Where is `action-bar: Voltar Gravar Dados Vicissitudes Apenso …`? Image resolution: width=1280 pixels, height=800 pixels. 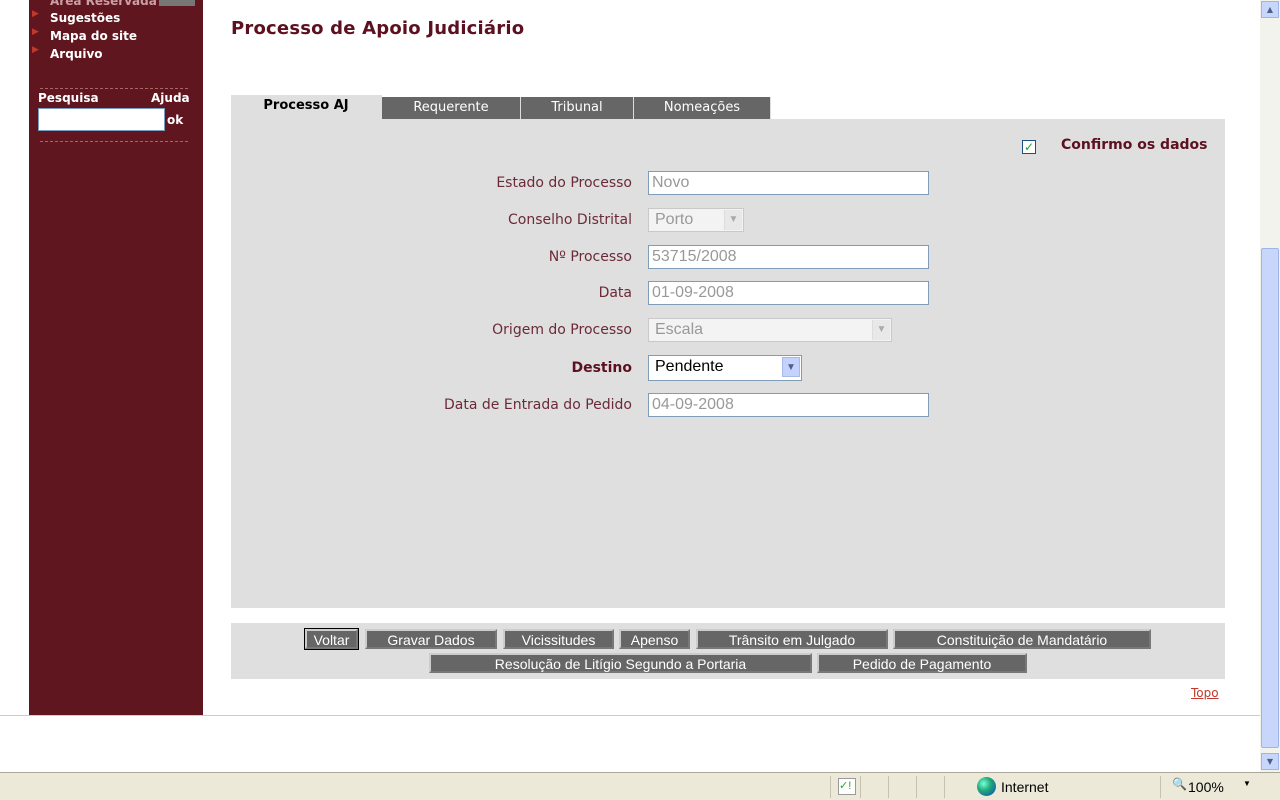
action-bar: Voltar Gravar Dados Vicissitudes Apenso … is located at coordinates (728, 651).